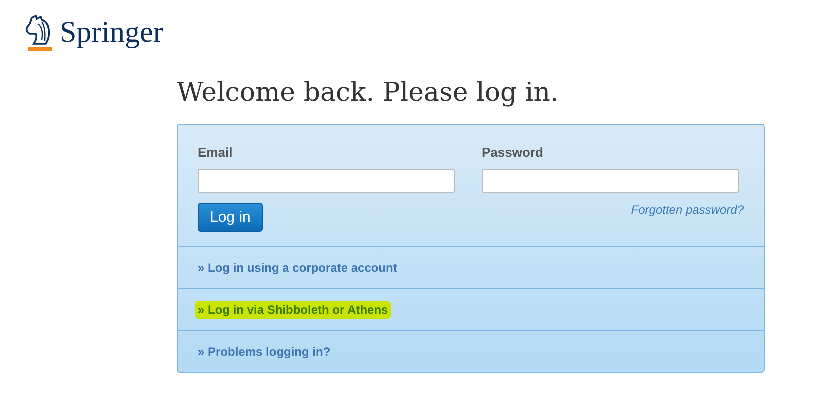 The image size is (833, 414). Describe the element at coordinates (298, 267) in the screenshot. I see `login-option-link: » Log in using a corporate account` at that location.